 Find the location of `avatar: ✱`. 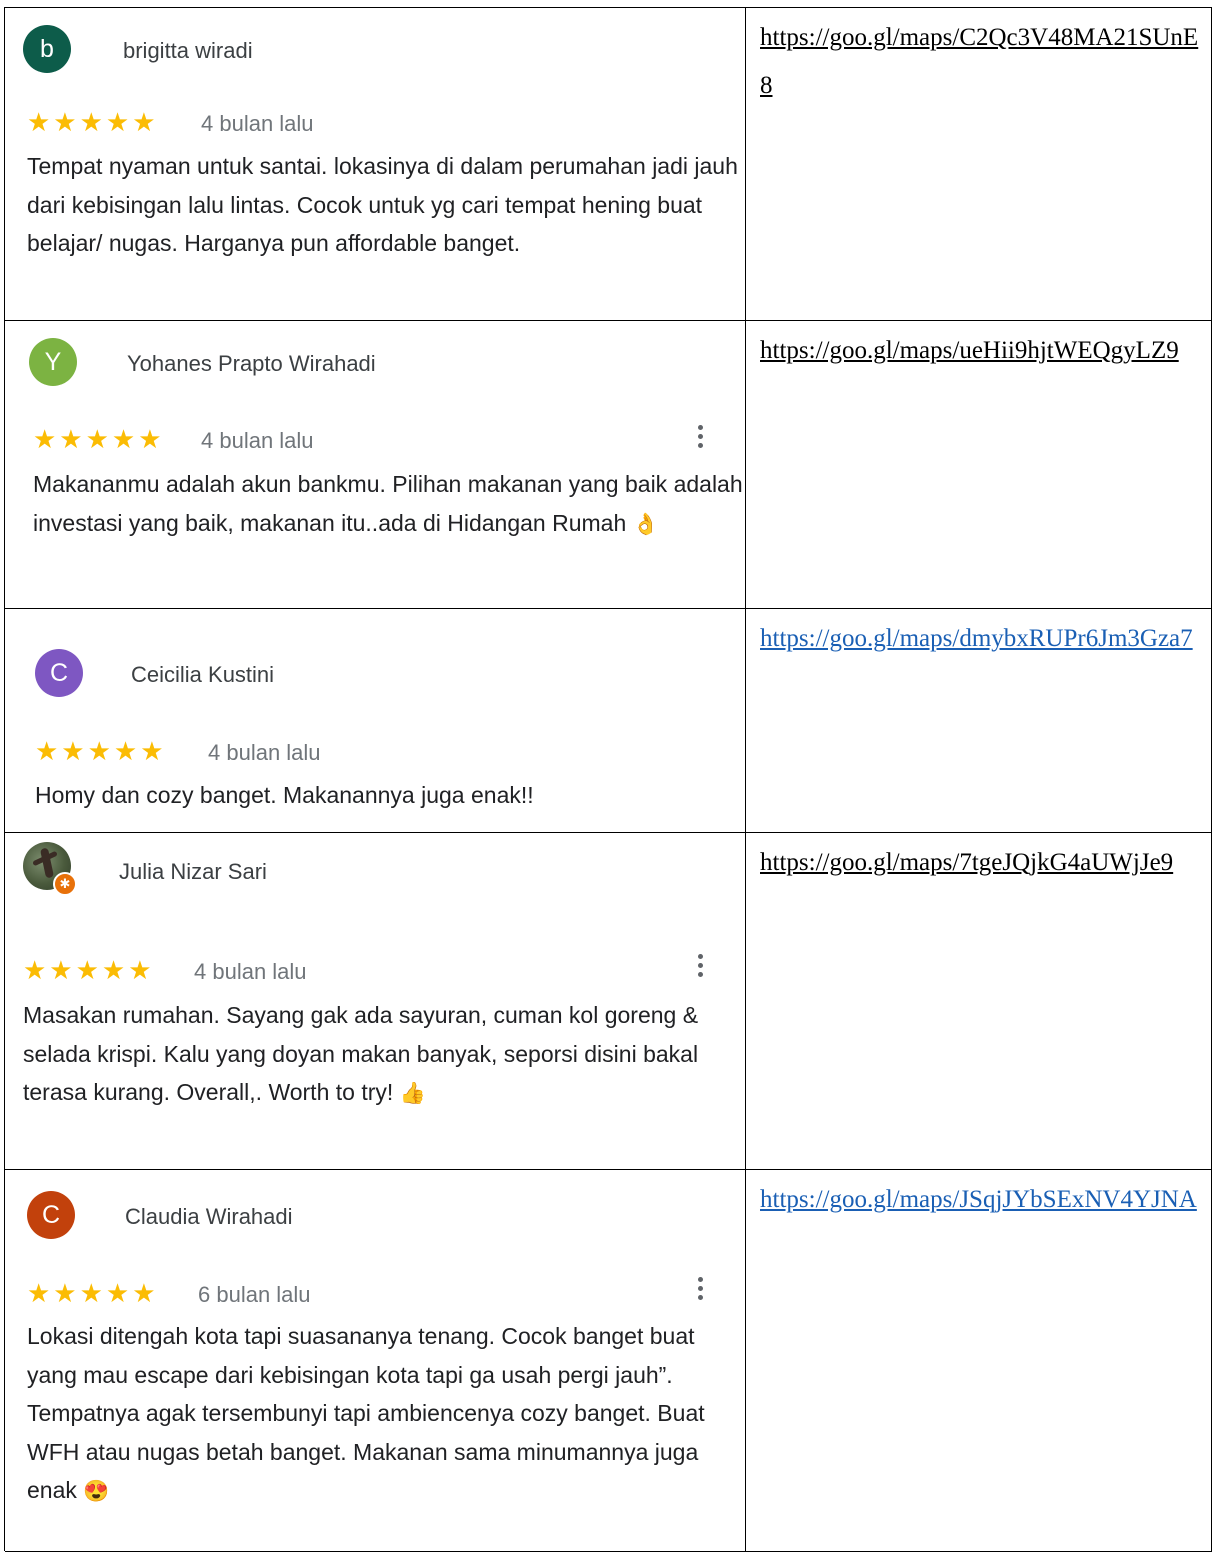

avatar: ✱ is located at coordinates (50, 869).